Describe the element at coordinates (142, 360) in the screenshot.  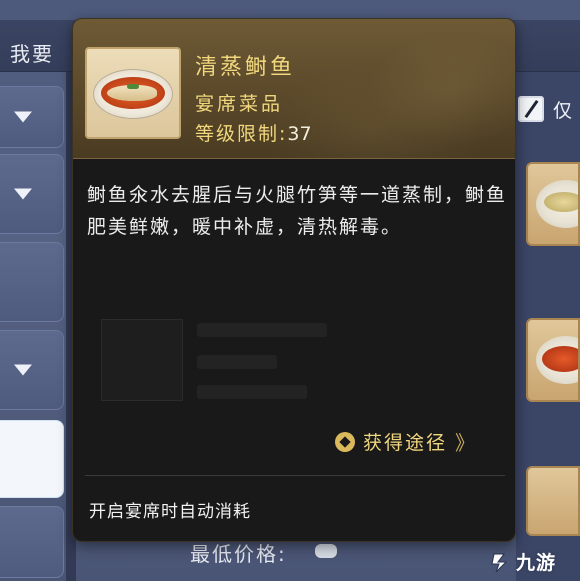
I see `faded-background-item` at that location.